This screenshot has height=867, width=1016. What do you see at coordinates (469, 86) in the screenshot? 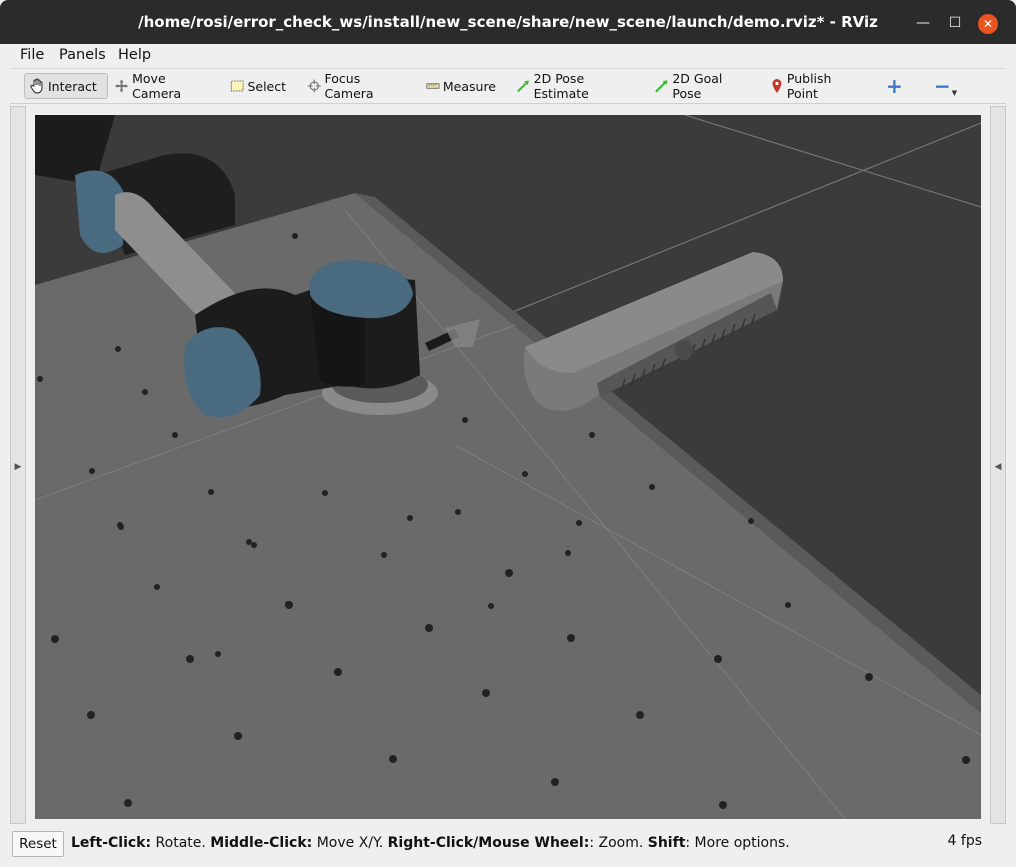
I see `measure-label: Measure` at bounding box center [469, 86].